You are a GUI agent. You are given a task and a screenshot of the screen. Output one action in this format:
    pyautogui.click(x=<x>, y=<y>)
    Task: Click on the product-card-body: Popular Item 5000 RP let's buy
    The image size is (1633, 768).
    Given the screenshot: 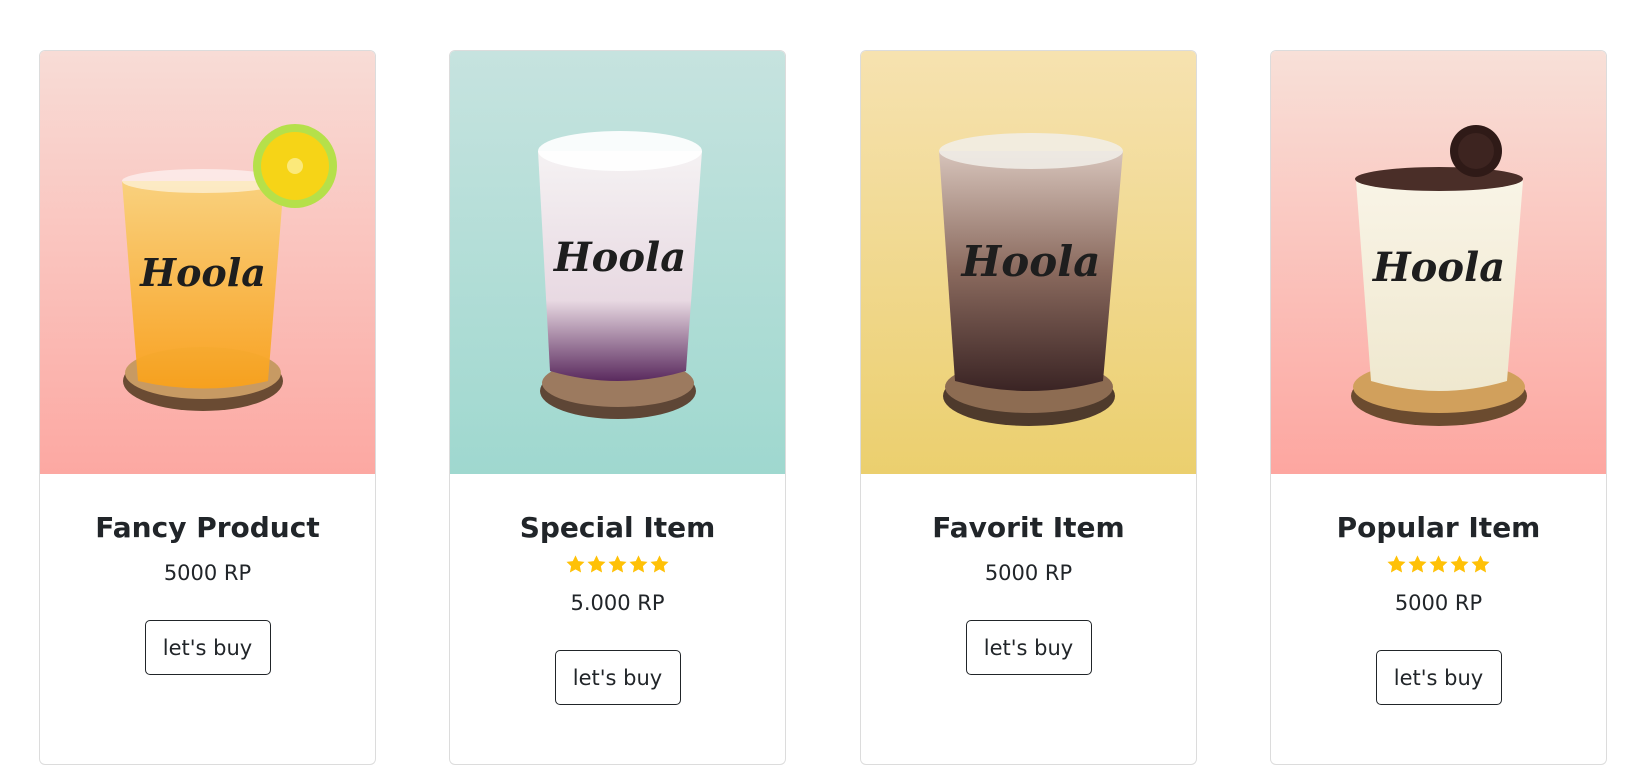 What is the action you would take?
    pyautogui.click(x=1438, y=589)
    